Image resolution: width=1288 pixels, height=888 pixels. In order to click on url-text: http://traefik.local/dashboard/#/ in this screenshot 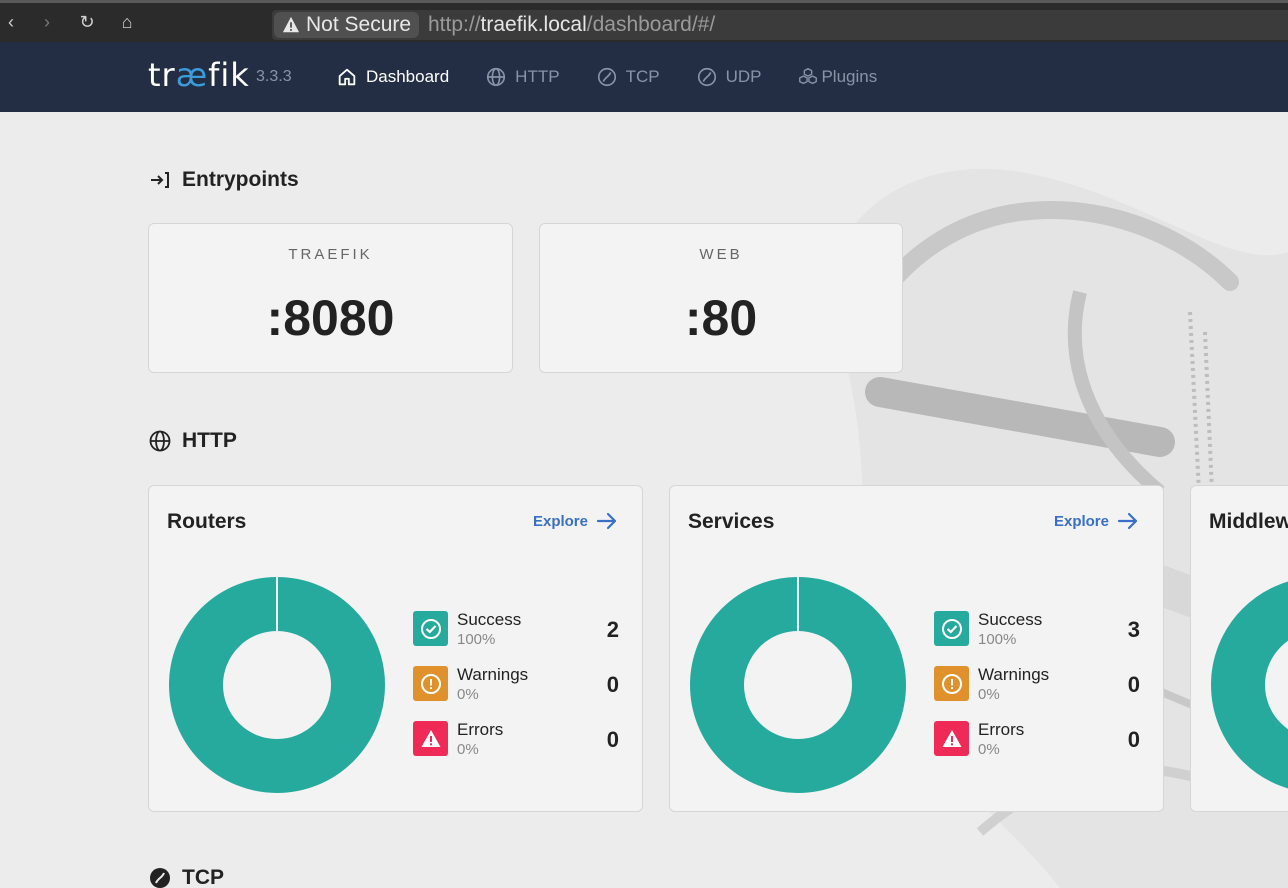, I will do `click(571, 25)`.